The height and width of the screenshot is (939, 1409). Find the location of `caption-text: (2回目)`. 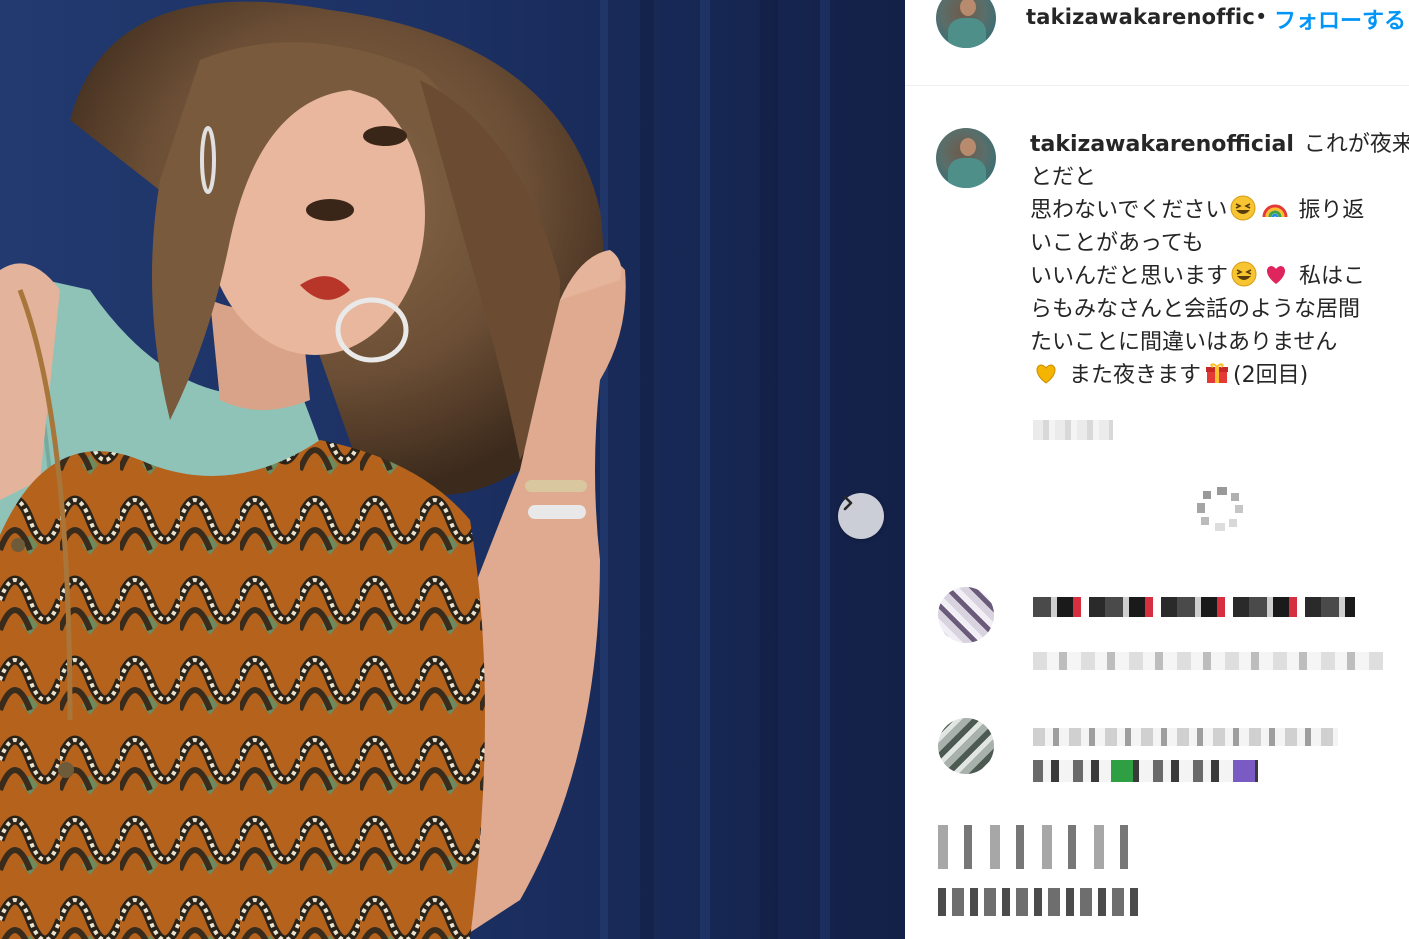

caption-text: (2回目) is located at coordinates (1271, 375).